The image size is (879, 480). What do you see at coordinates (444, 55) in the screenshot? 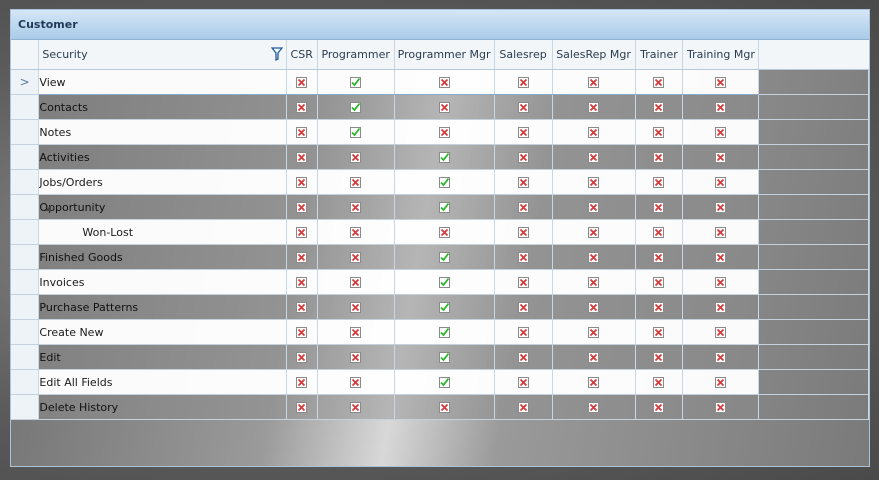
I see `column-header-programmer-mgr: Programmer Mgr` at bounding box center [444, 55].